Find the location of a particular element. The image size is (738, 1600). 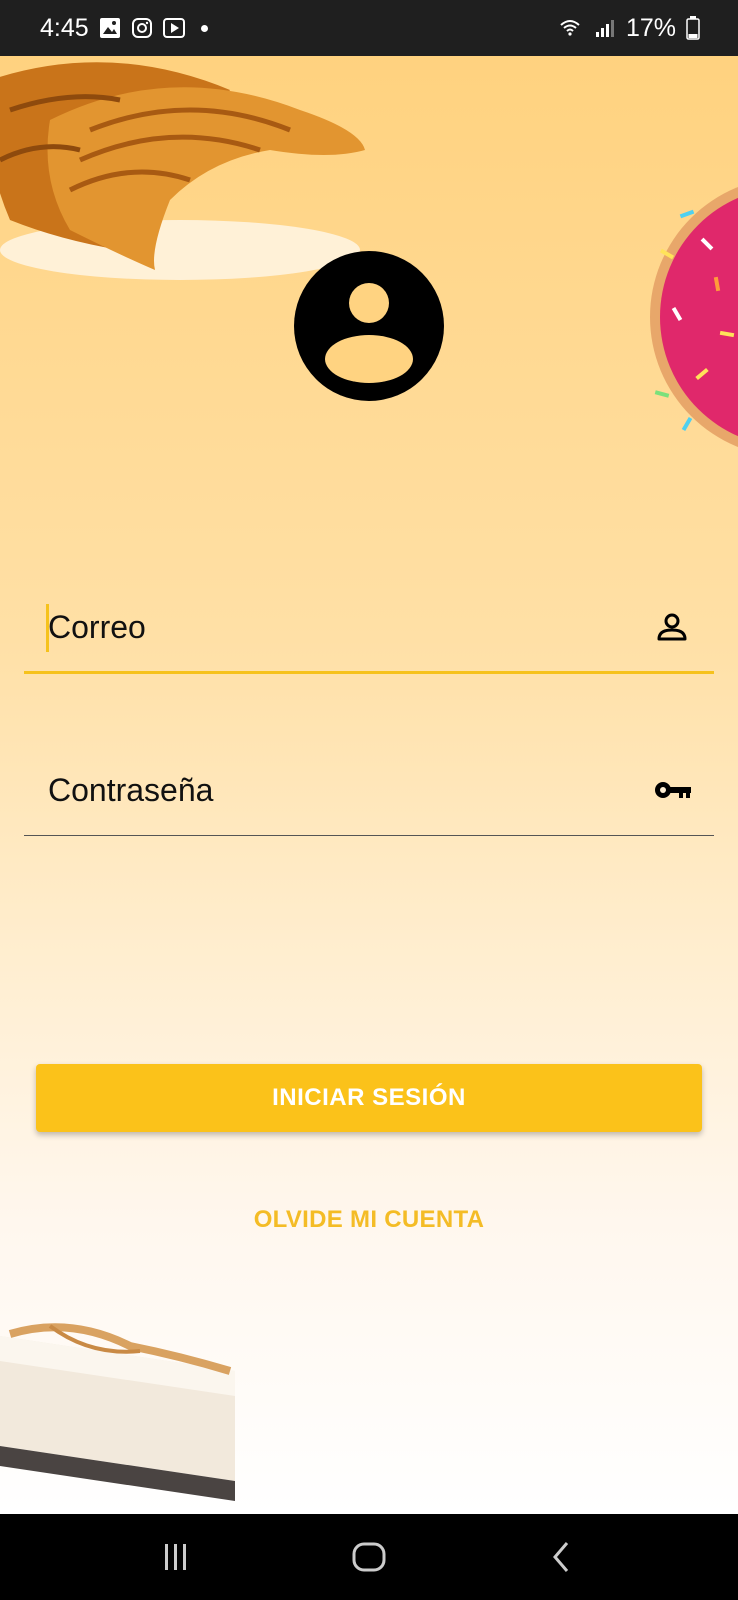

recents-button is located at coordinates (176, 1557).